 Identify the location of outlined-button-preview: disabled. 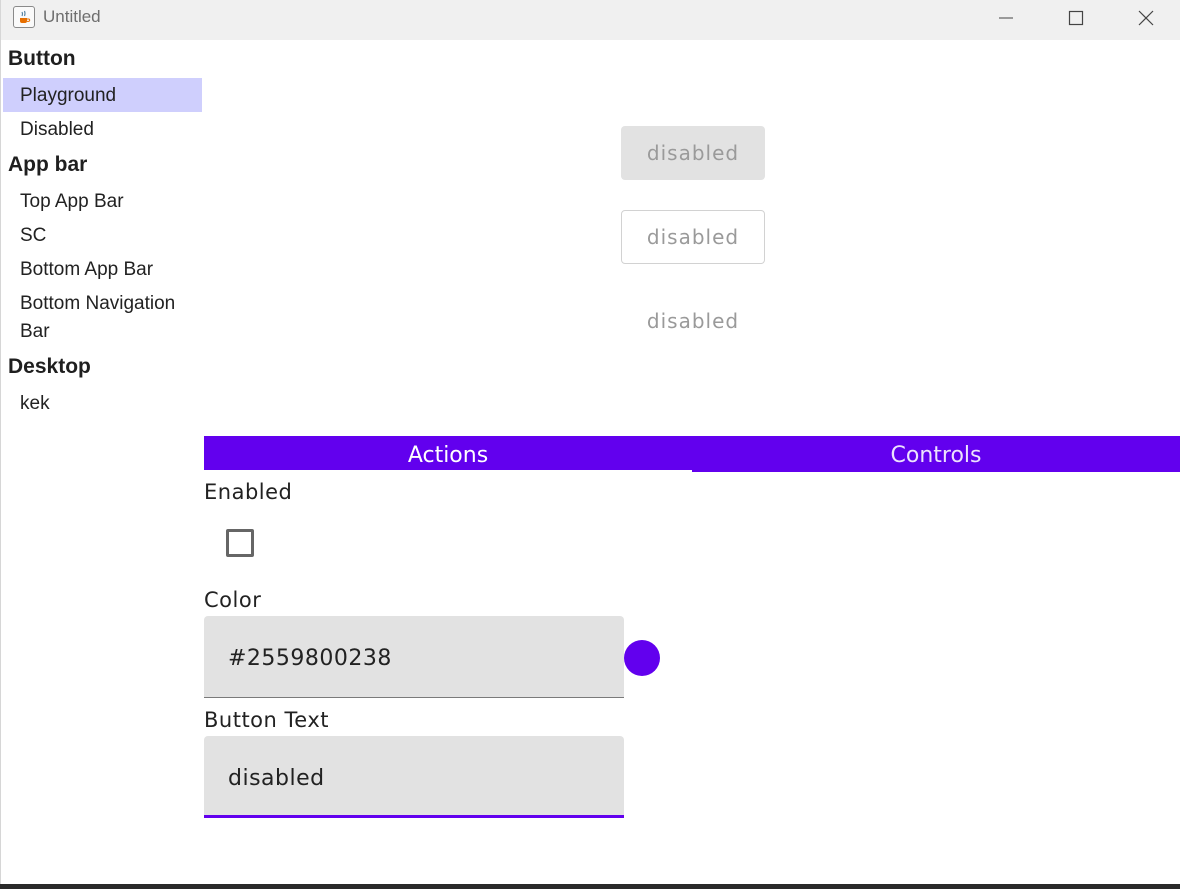
(693, 237).